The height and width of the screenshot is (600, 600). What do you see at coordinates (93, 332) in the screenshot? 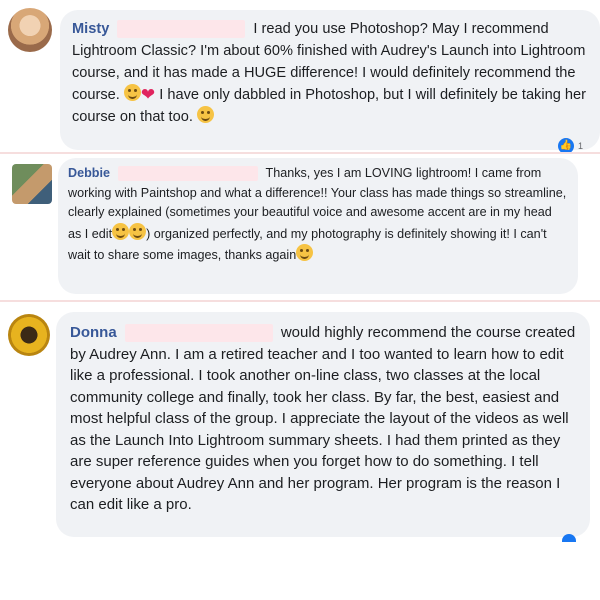
I see `commenter-name: Donna` at bounding box center [93, 332].